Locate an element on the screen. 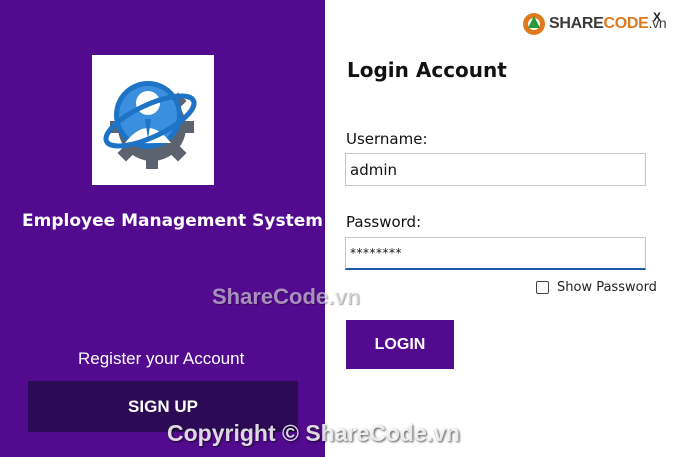 Image resolution: width=682 pixels, height=457 pixels. login-button: LOGIN is located at coordinates (400, 344).